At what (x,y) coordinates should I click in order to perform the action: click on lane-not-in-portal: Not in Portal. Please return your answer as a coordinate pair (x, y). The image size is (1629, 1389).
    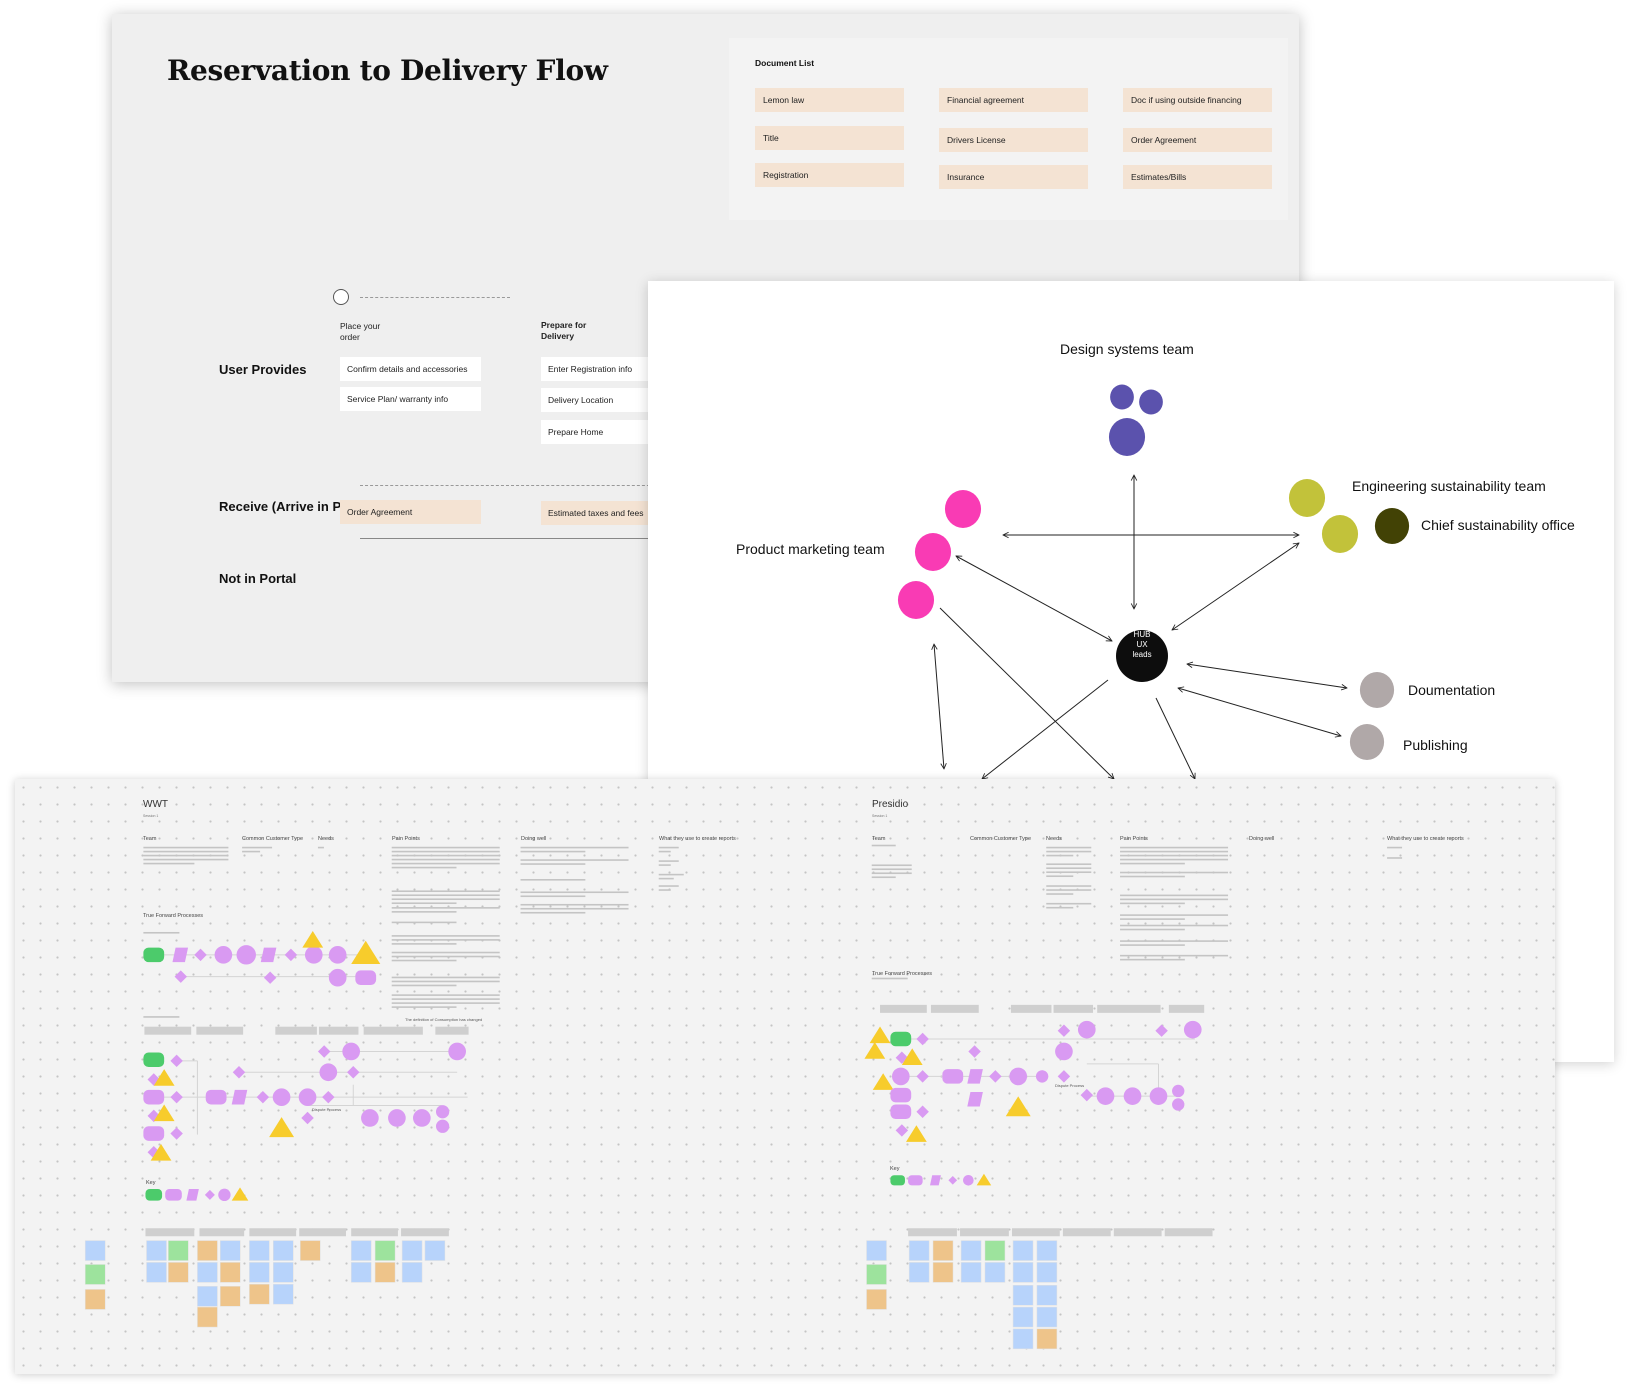
    Looking at the image, I should click on (258, 578).